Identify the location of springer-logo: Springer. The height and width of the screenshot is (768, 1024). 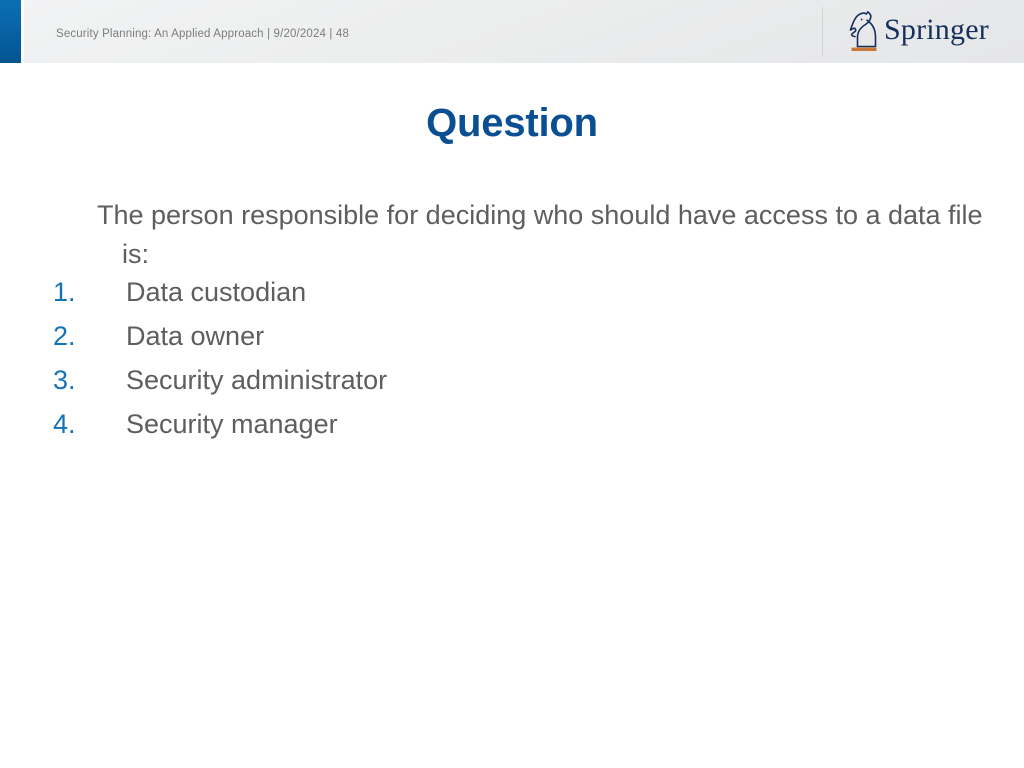
(917, 31).